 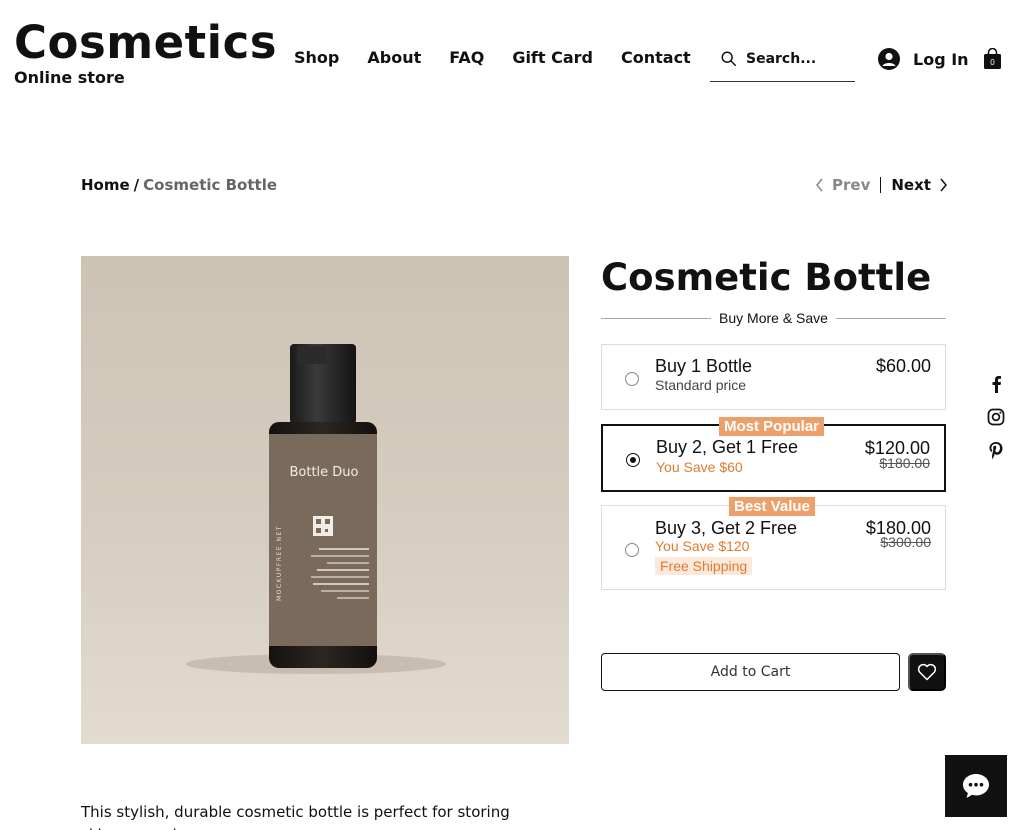 I want to click on product-pager: Prev Next, so click(x=881, y=185).